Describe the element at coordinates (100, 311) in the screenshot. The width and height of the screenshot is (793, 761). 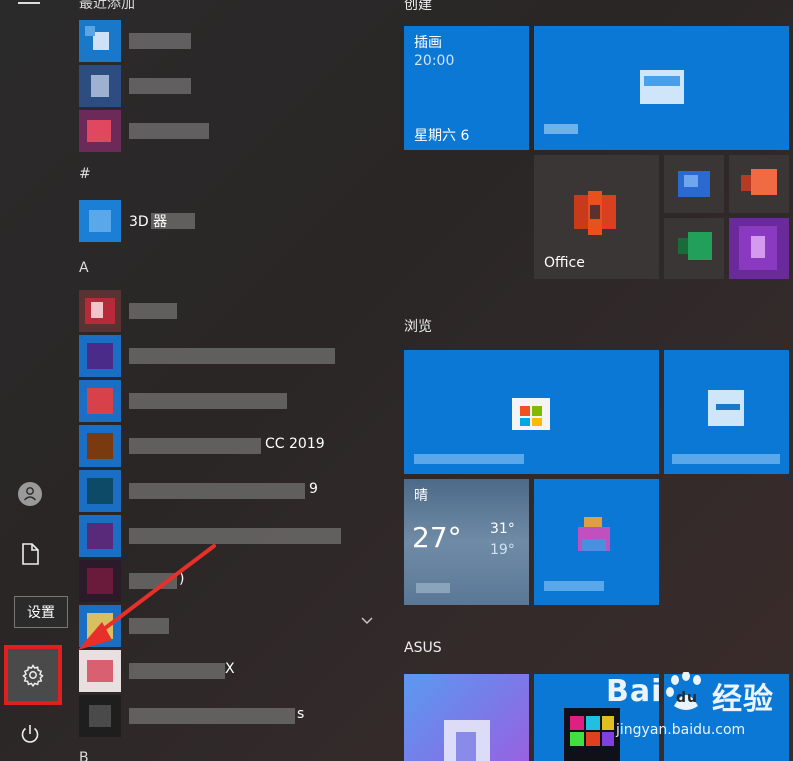
I see `access-icon` at that location.